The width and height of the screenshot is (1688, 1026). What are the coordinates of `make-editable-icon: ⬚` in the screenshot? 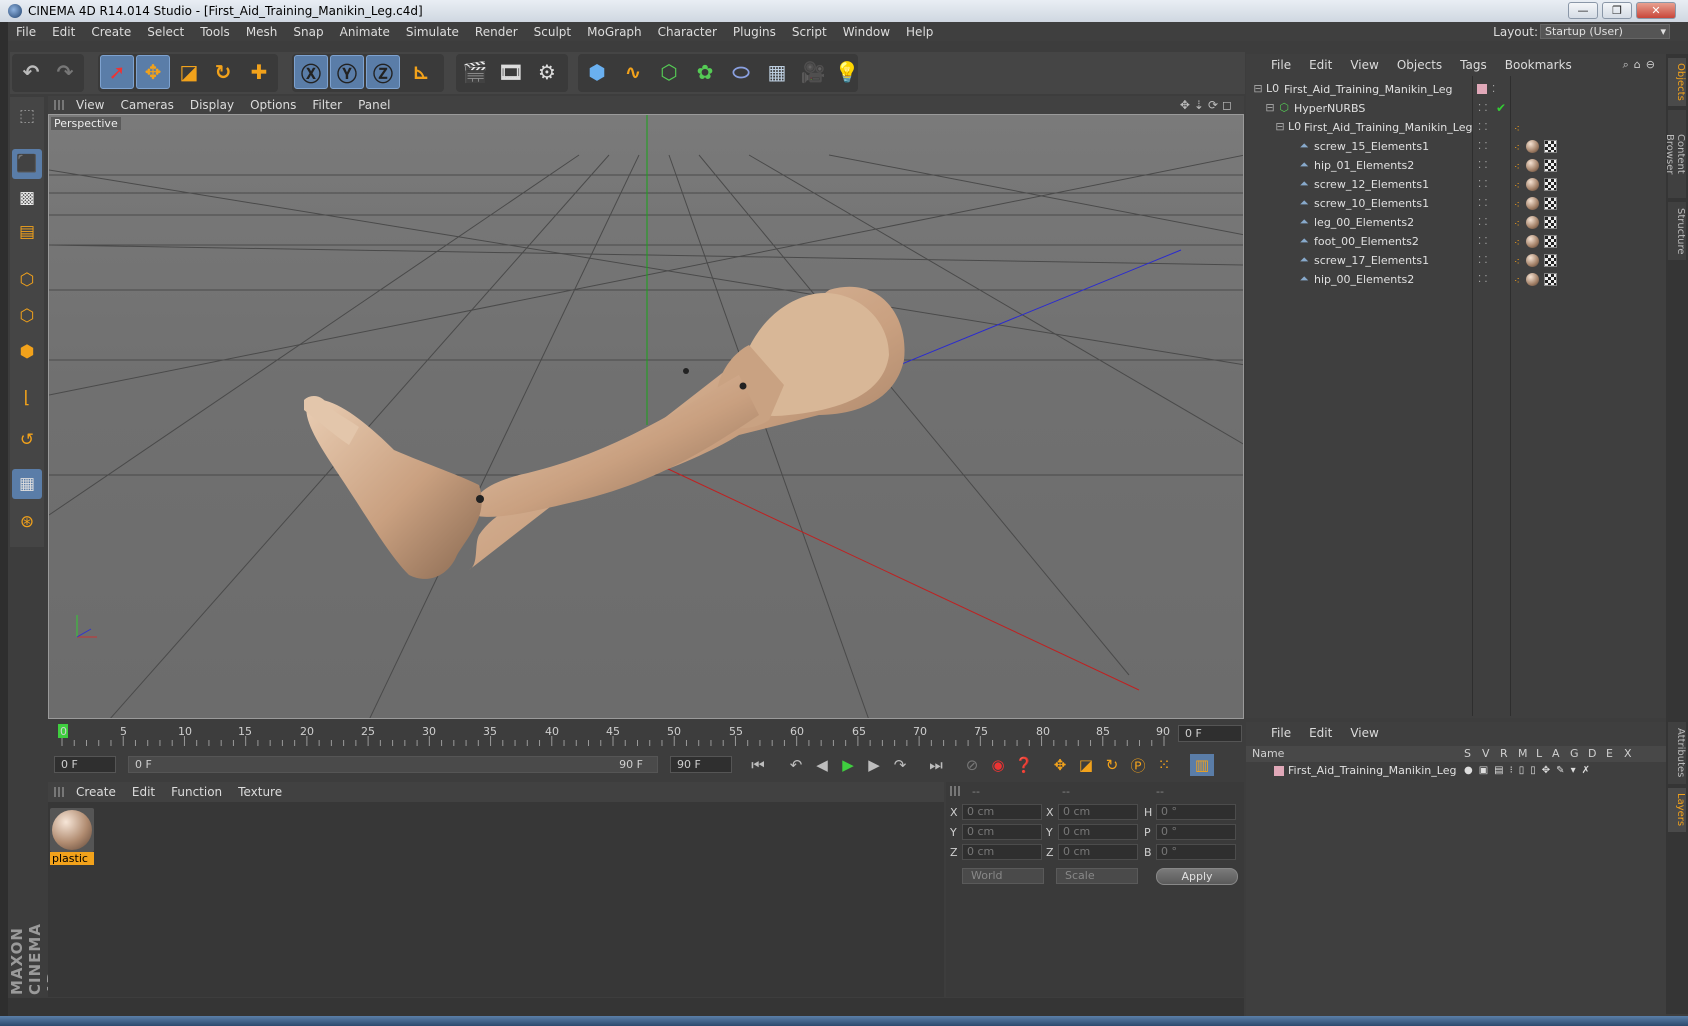 It's located at (27, 116).